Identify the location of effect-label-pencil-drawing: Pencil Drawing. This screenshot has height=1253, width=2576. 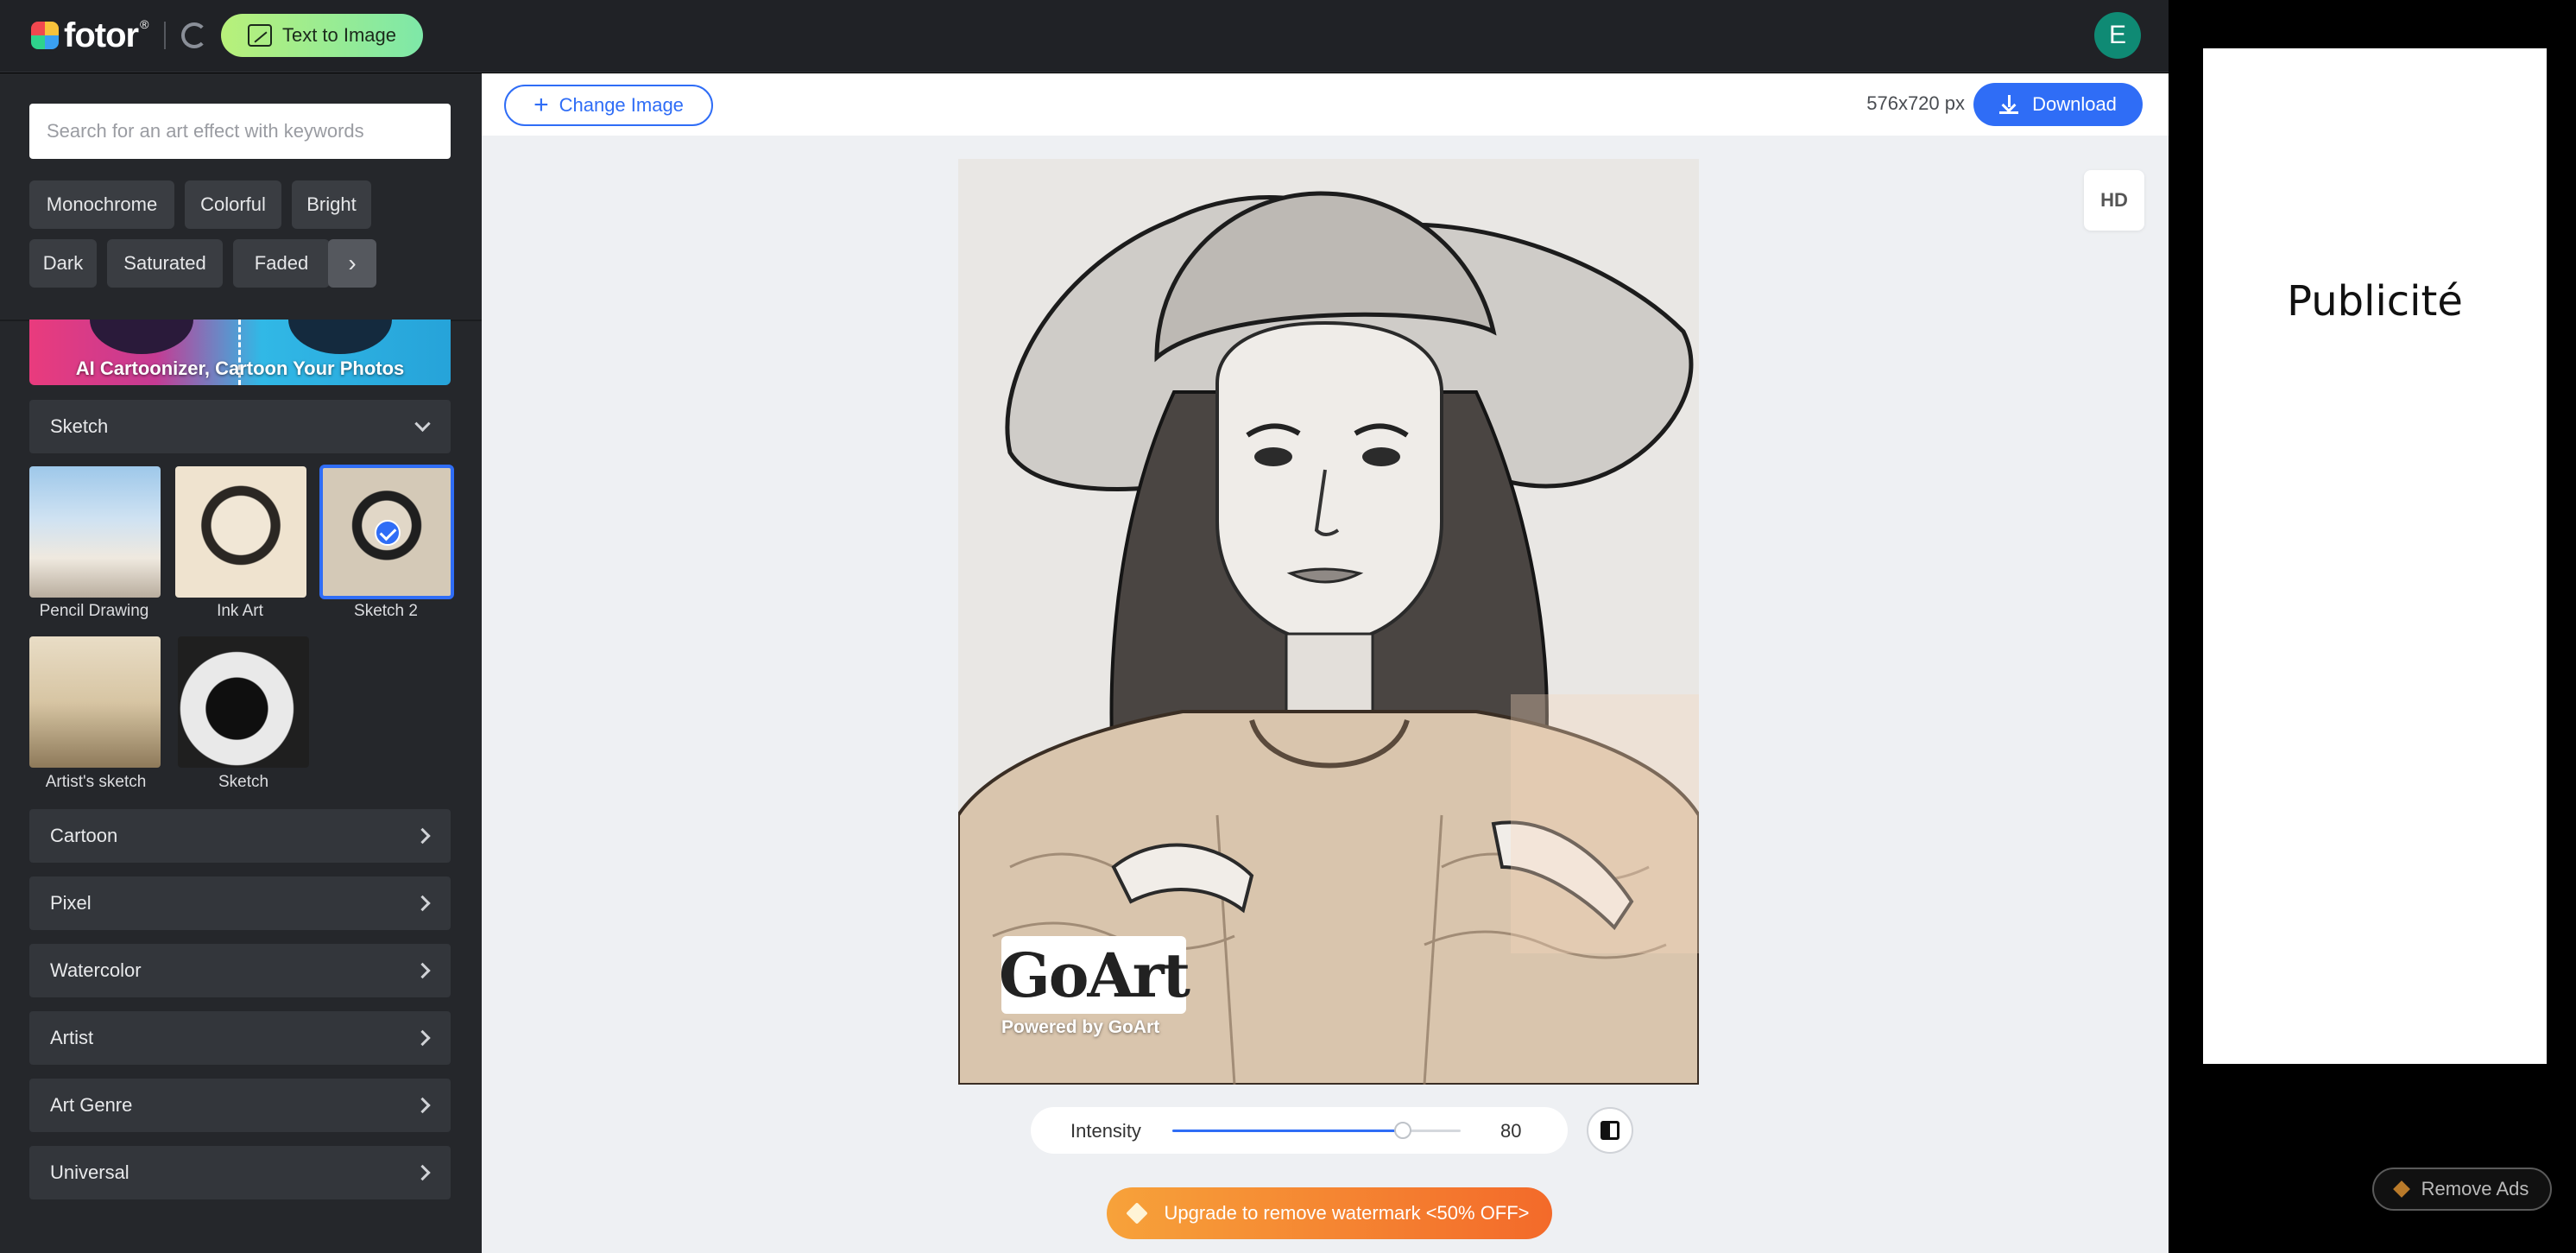
(94, 611).